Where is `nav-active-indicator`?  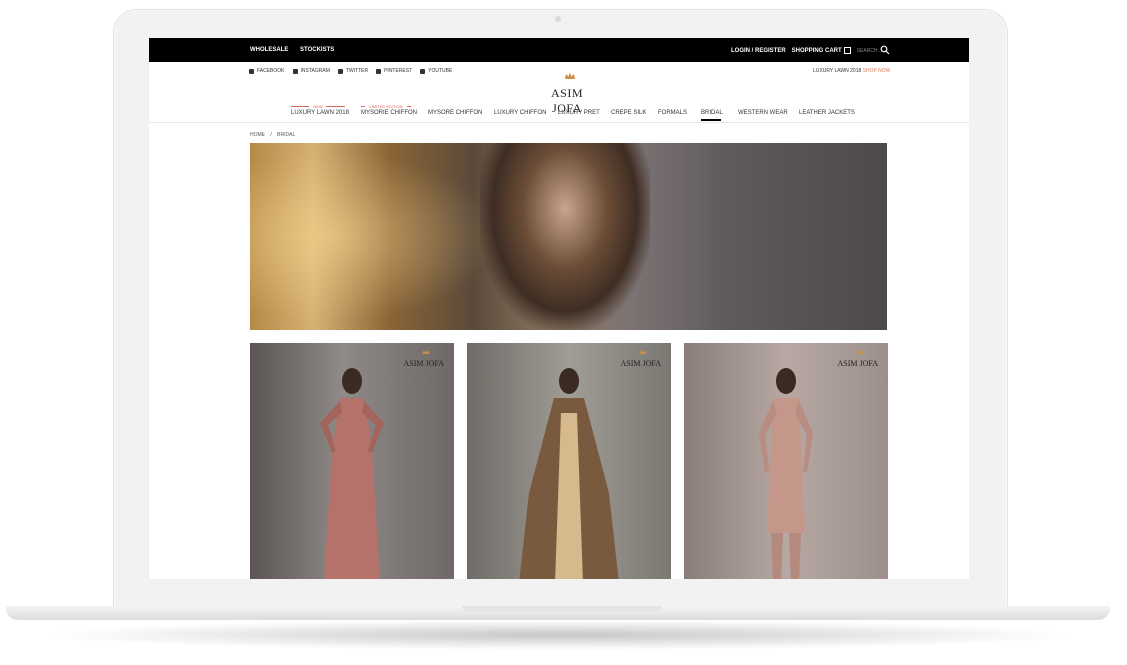
nav-active-indicator is located at coordinates (711, 120).